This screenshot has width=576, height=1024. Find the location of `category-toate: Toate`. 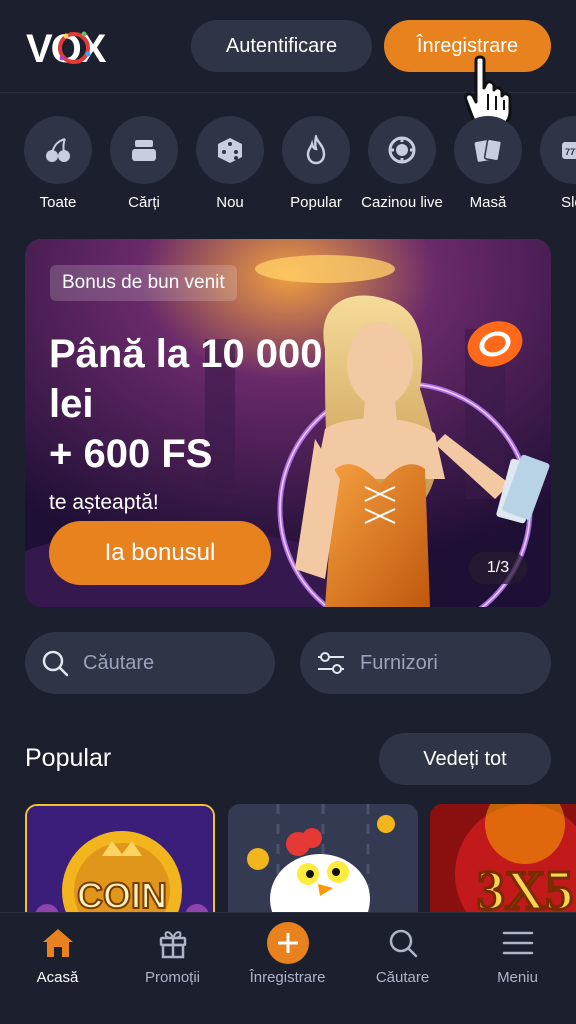

category-toate: Toate is located at coordinates (58, 163).